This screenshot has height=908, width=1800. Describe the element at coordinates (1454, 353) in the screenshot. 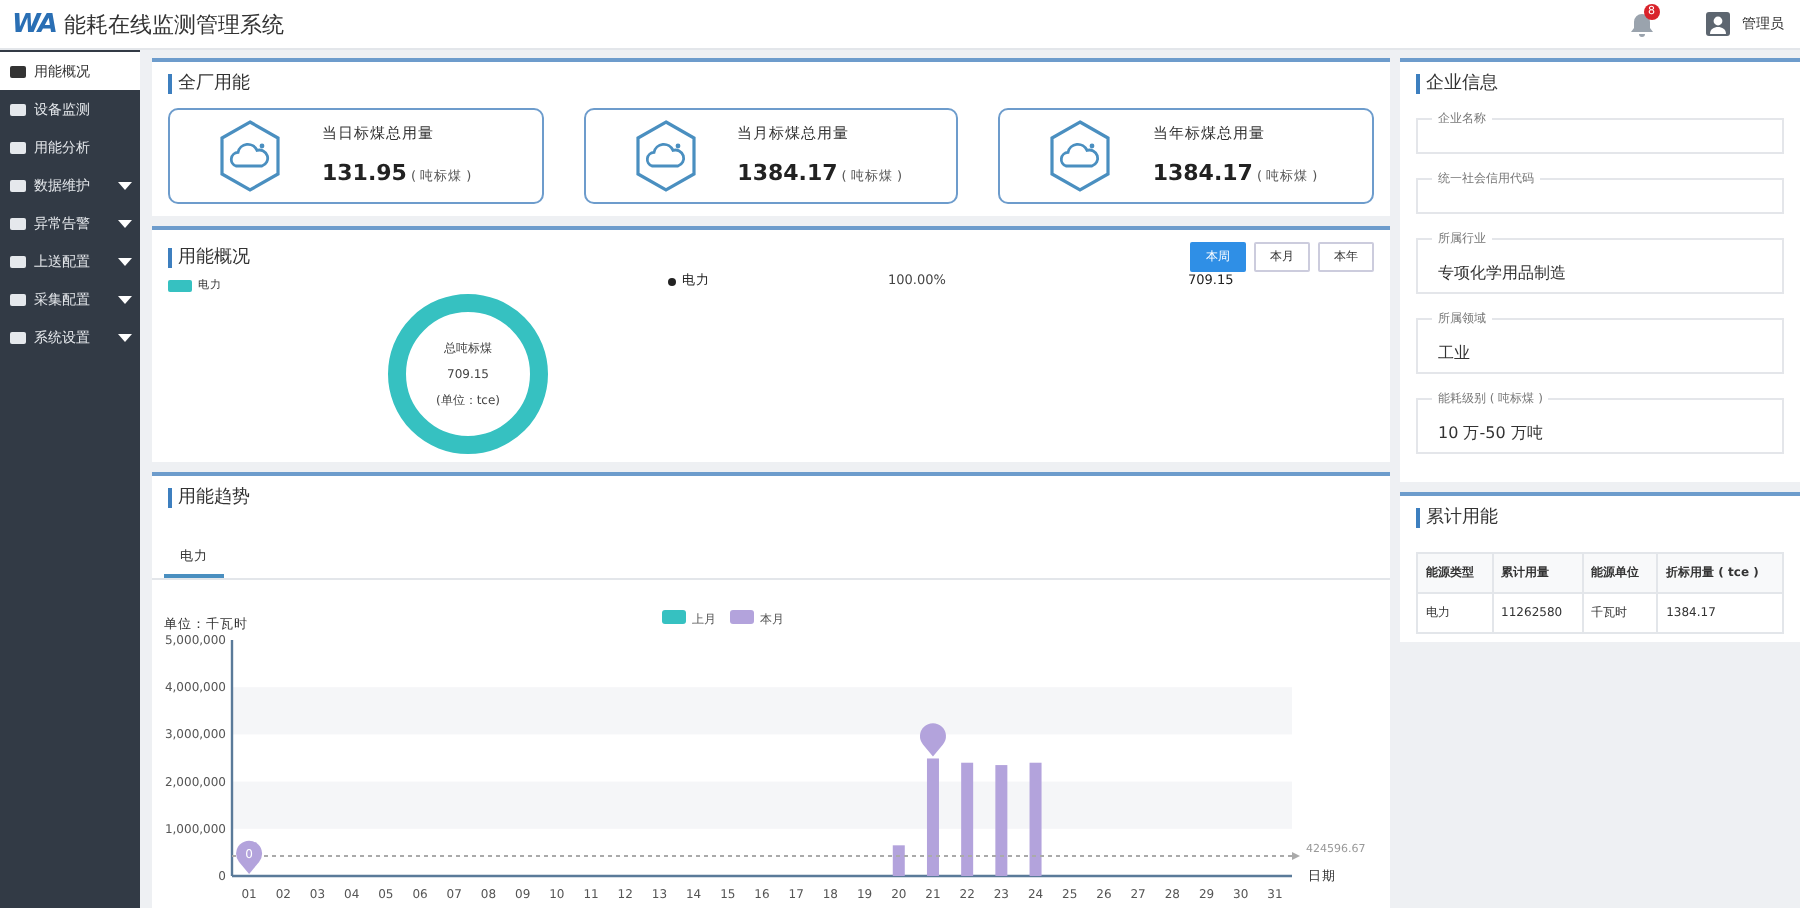

I see `field-value: 工业` at that location.